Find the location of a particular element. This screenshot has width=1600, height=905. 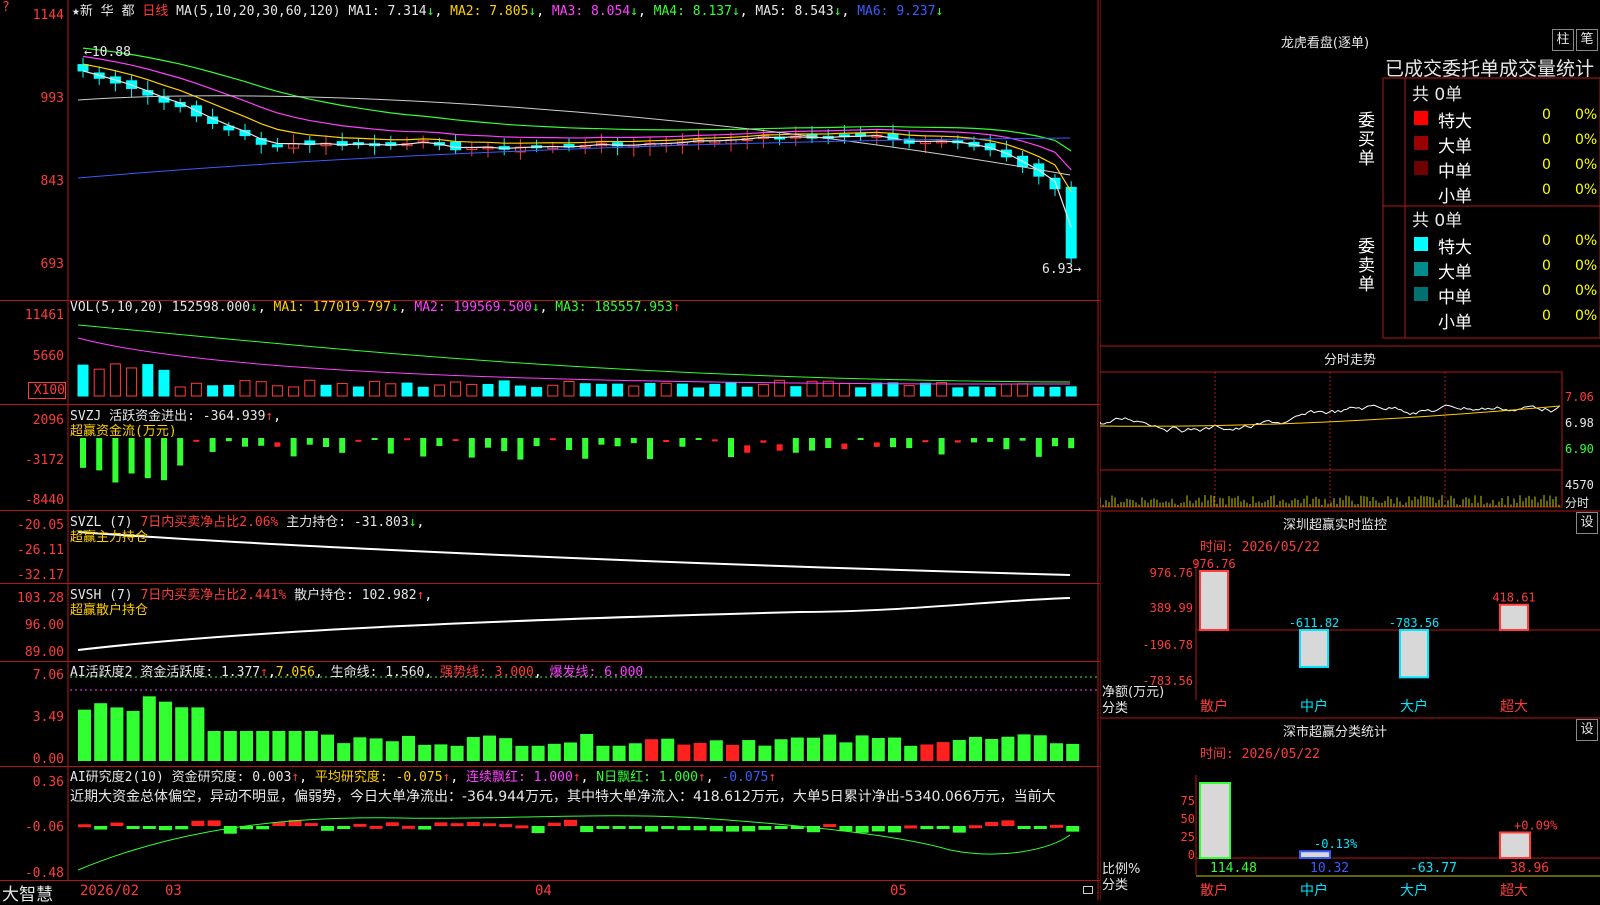

svzl-y-label: -20.05 is located at coordinates (40, 525).